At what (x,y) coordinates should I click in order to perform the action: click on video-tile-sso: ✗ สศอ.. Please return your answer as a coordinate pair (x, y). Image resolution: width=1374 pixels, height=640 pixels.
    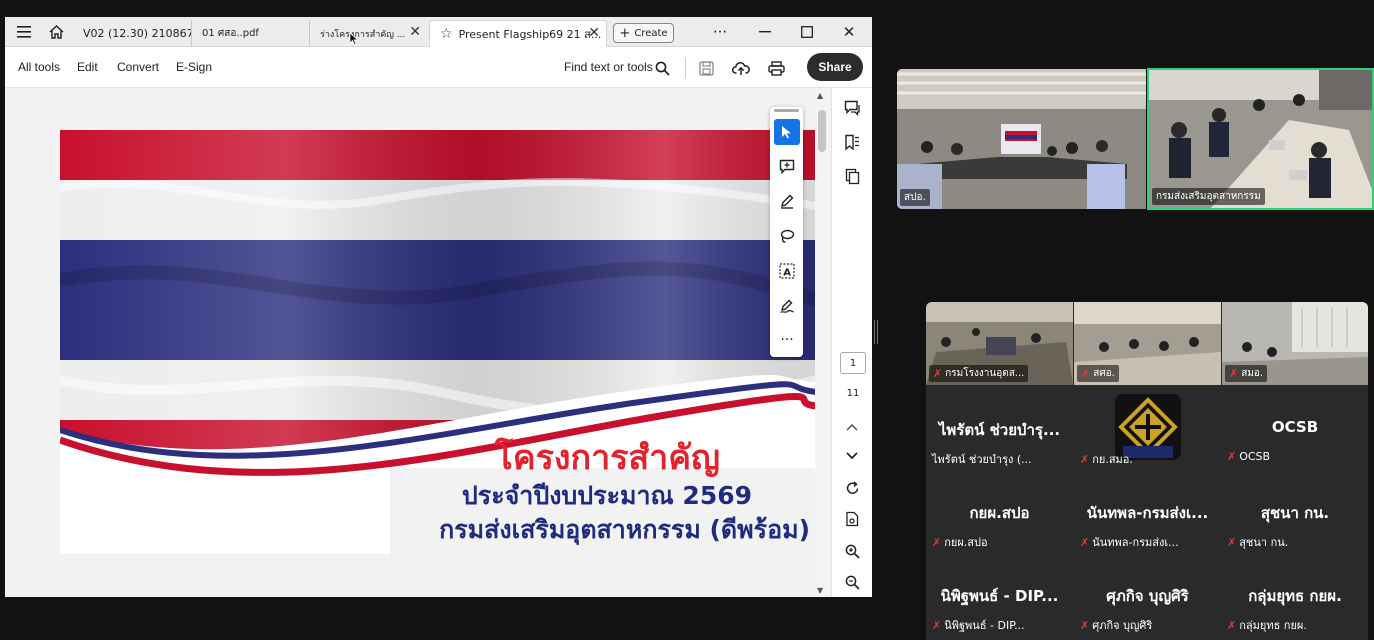
    Looking at the image, I should click on (1147, 343).